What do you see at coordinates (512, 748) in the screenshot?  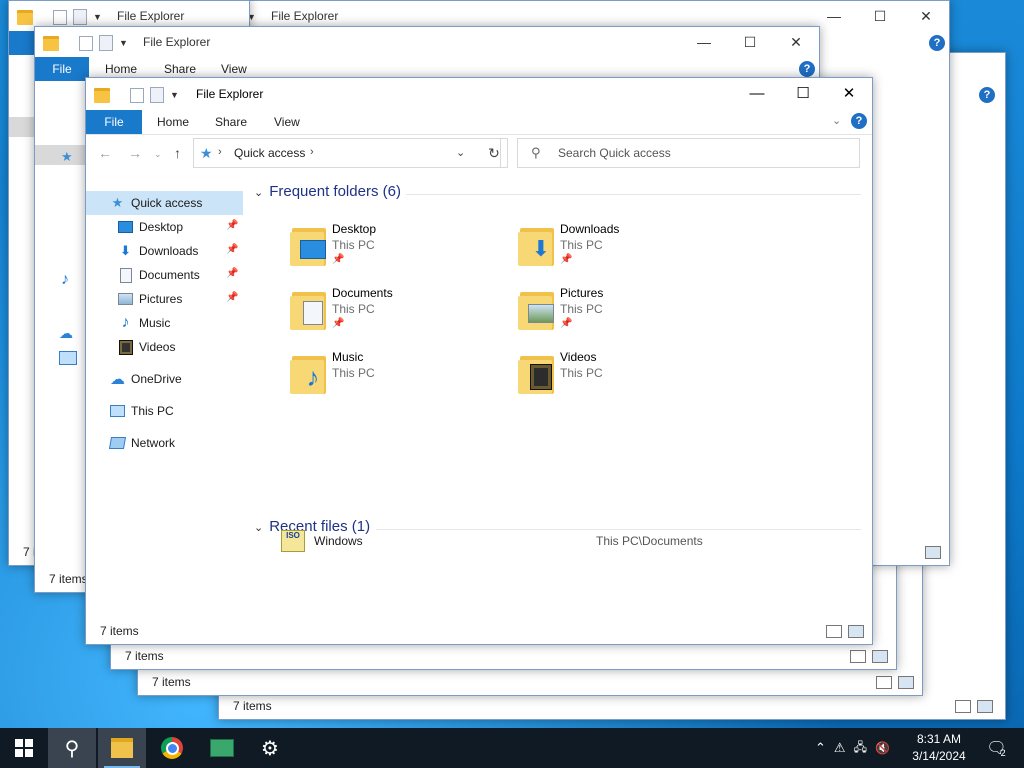 I see `taskbar: ⚲ ⚙ ⌃ ⚠ 🖧 🔇 8:31 AM 3/14/2024 🗨 2` at bounding box center [512, 748].